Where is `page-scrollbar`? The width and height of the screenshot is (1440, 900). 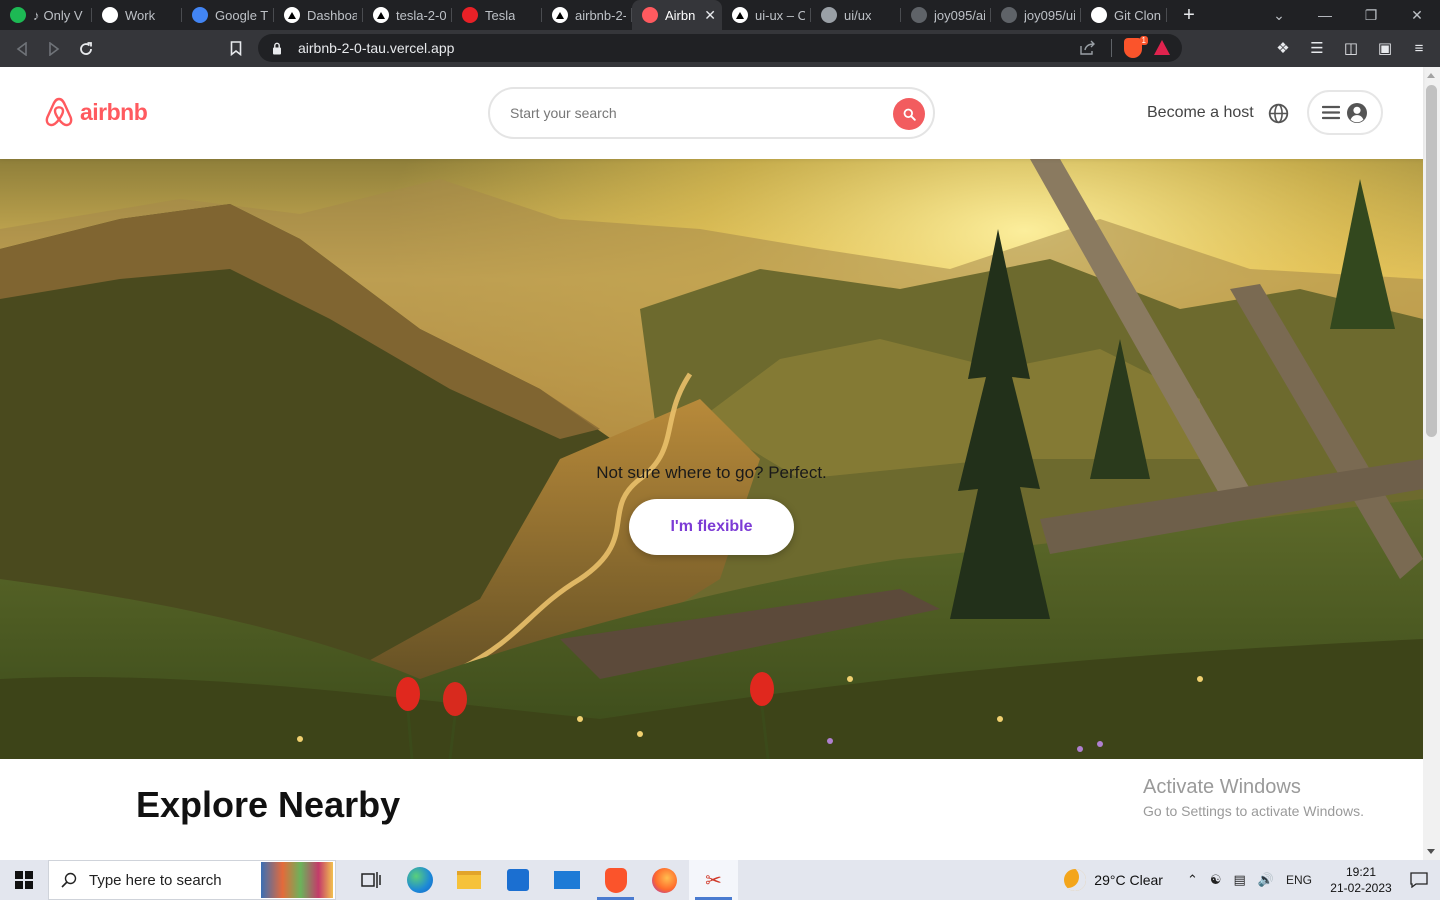 page-scrollbar is located at coordinates (1431, 463).